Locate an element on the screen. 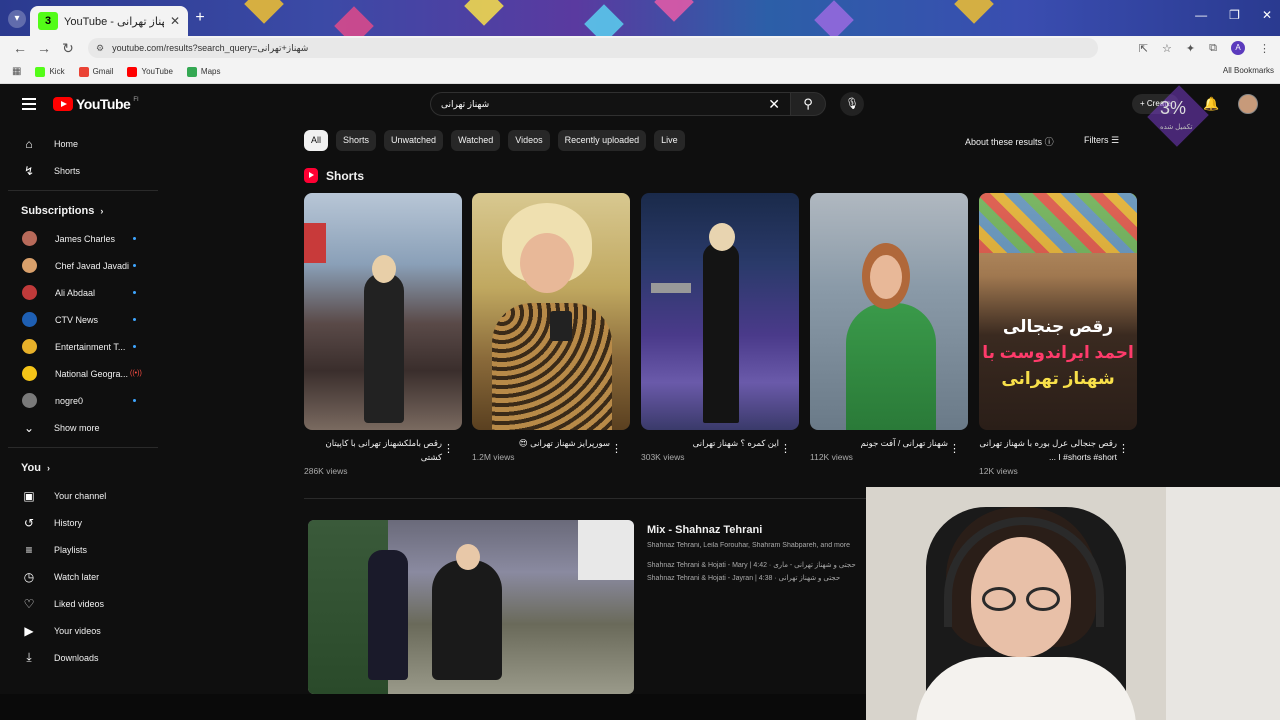 This screenshot has width=1280, height=720. tab-close-icon: ✕ is located at coordinates (175, 21).